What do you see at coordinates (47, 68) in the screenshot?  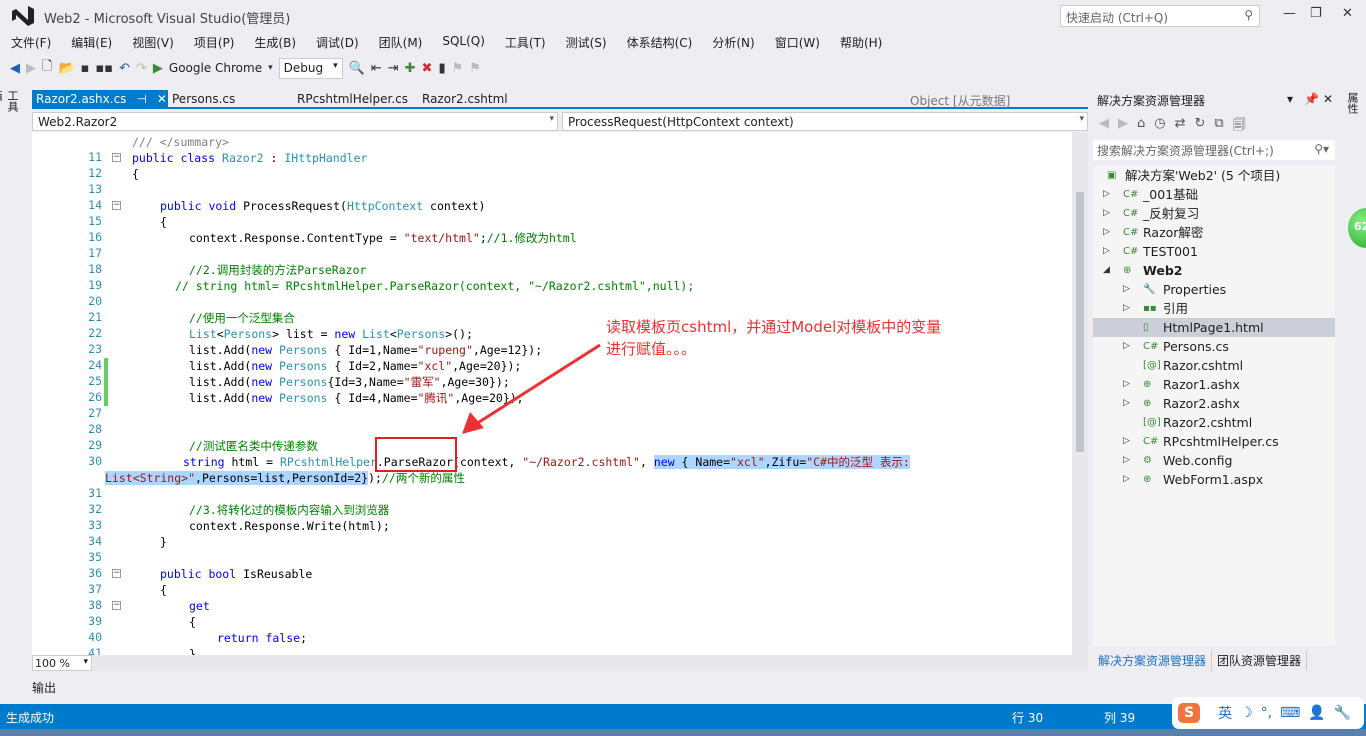 I see `new-project-icon: 🗋` at bounding box center [47, 68].